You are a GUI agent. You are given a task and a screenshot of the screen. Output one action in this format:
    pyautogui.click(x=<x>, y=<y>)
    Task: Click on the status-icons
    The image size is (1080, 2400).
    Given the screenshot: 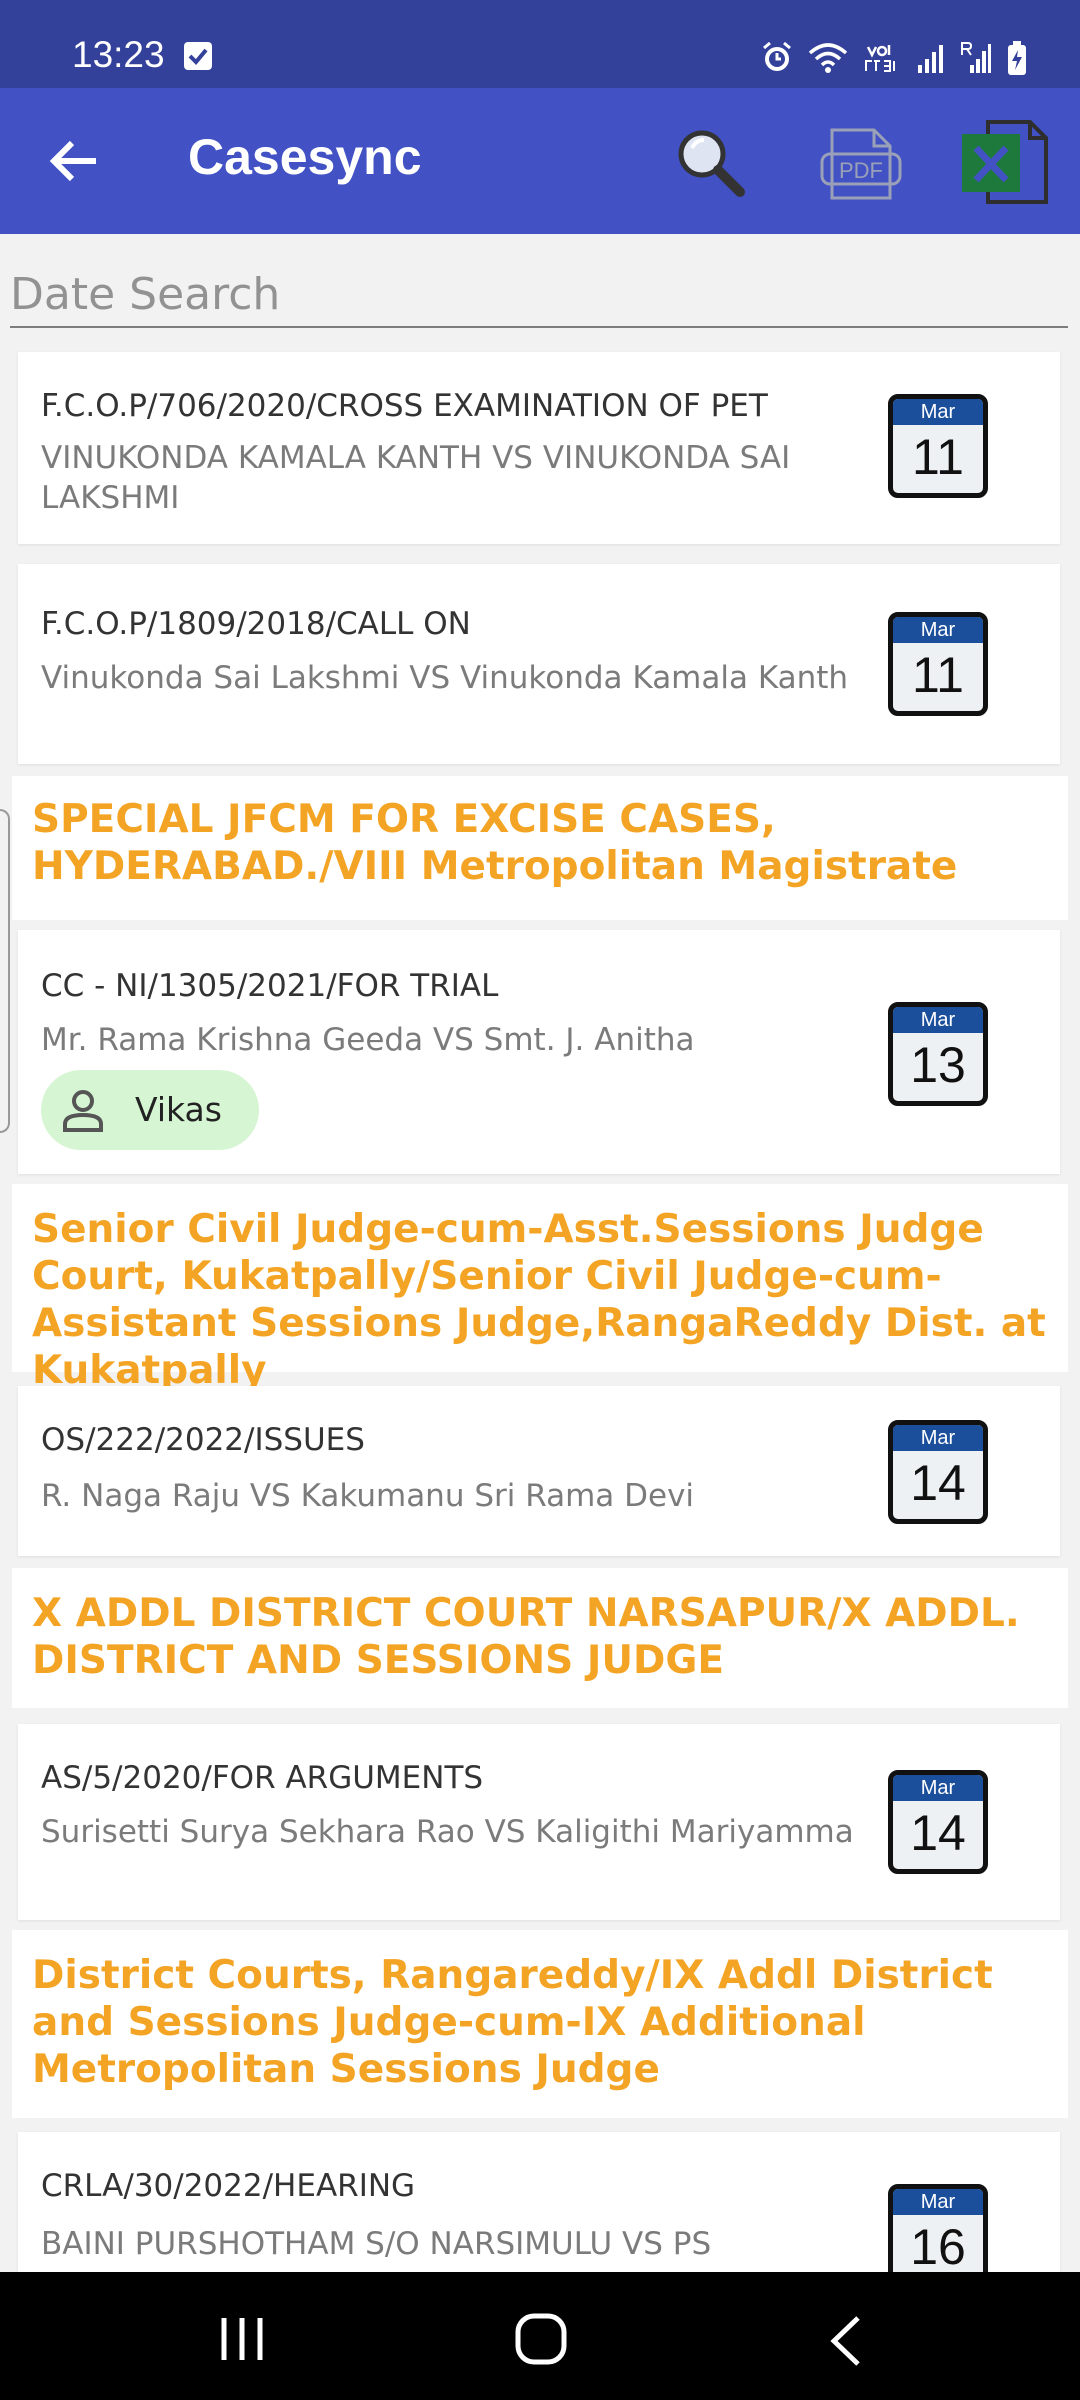 What is the action you would take?
    pyautogui.click(x=894, y=58)
    